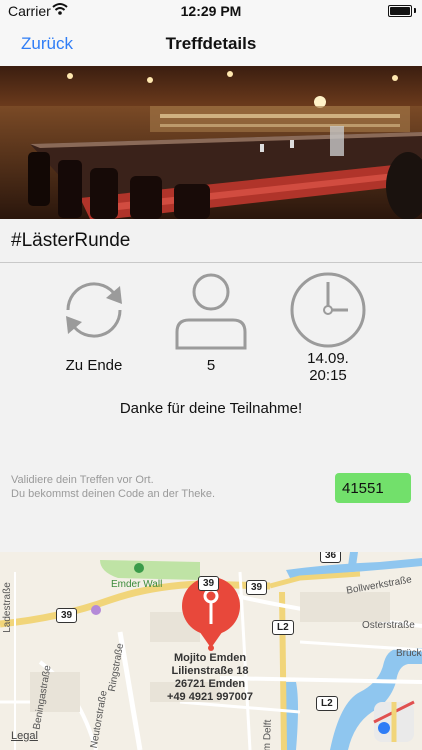  I want to click on event-time: 20:15, so click(328, 375).